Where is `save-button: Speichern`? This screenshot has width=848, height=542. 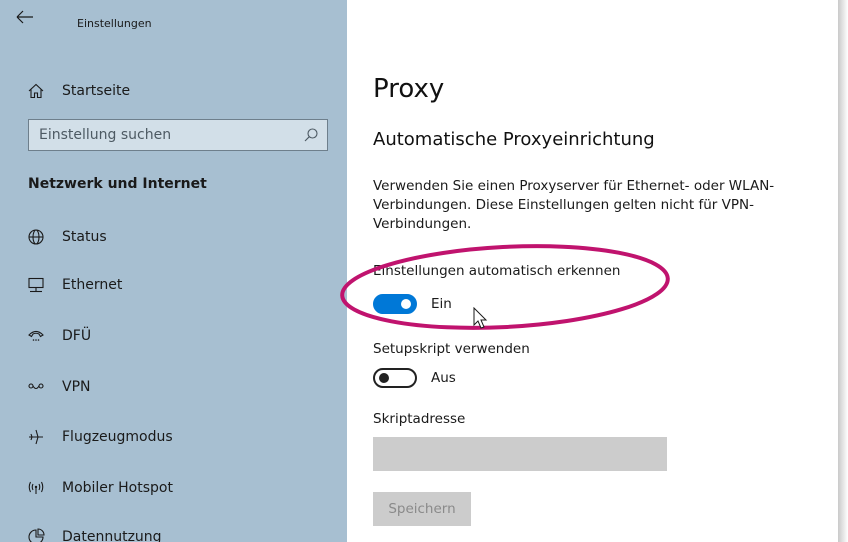 save-button: Speichern is located at coordinates (422, 509).